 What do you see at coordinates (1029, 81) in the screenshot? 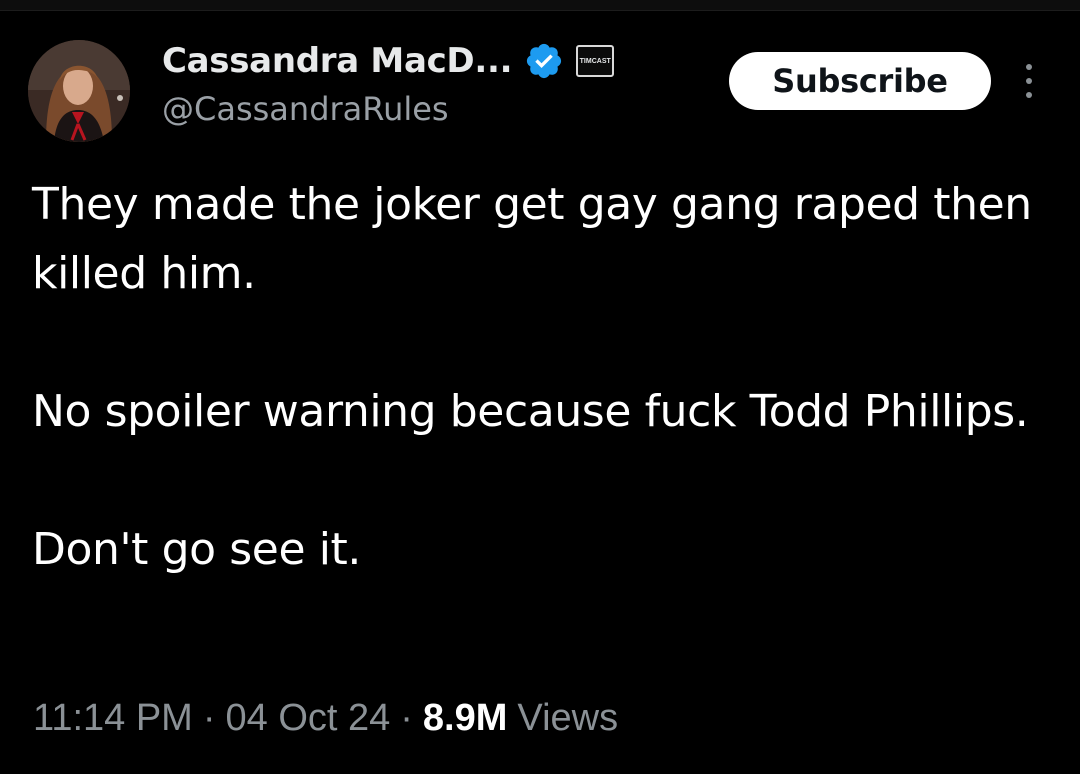
I see `more-vertical-icon` at bounding box center [1029, 81].